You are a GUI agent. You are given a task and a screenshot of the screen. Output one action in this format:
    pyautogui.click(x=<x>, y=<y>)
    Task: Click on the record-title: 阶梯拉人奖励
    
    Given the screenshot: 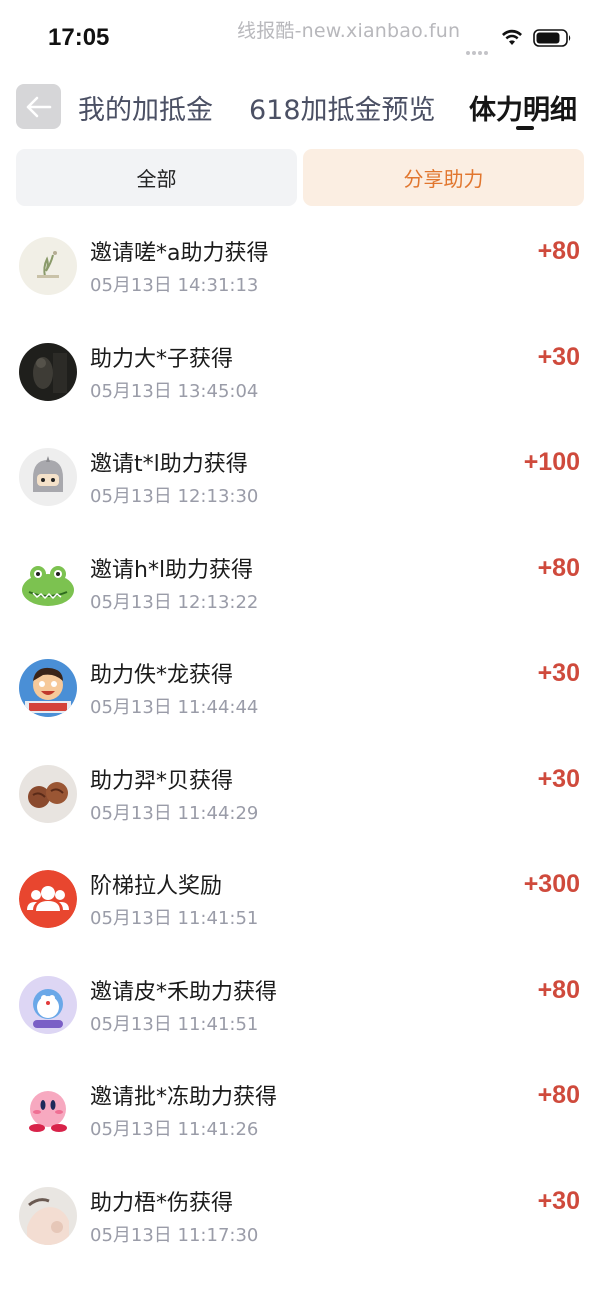 What is the action you would take?
    pyautogui.click(x=156, y=886)
    